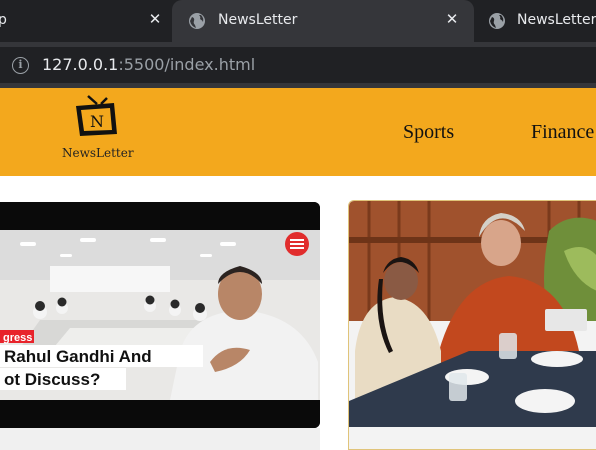 This screenshot has height=450, width=596. Describe the element at coordinates (80, 64) in the screenshot. I see `url-host: 127.0.0.1` at that location.